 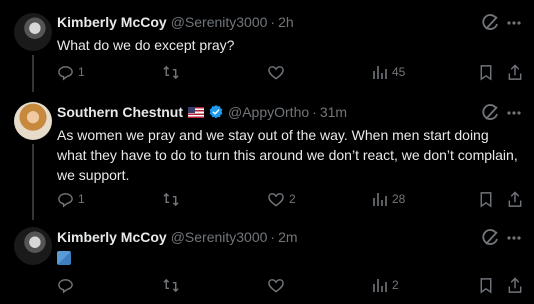 What do you see at coordinates (292, 72) in the screenshot?
I see `action-bar: 1 45` at bounding box center [292, 72].